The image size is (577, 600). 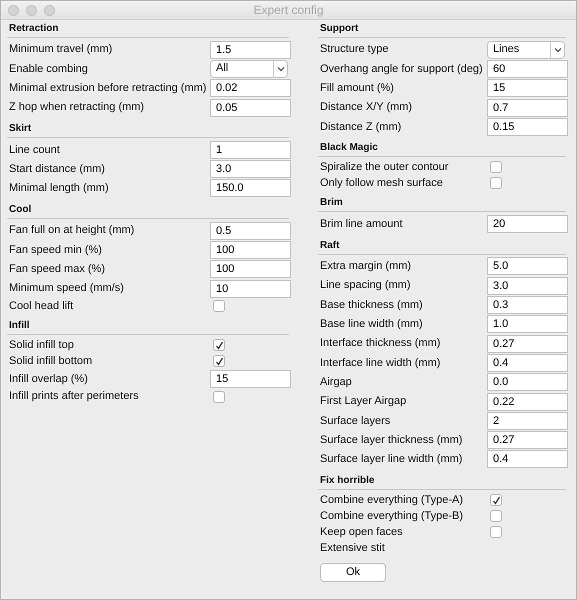 I want to click on field-label: Base line width (mm), so click(x=371, y=324).